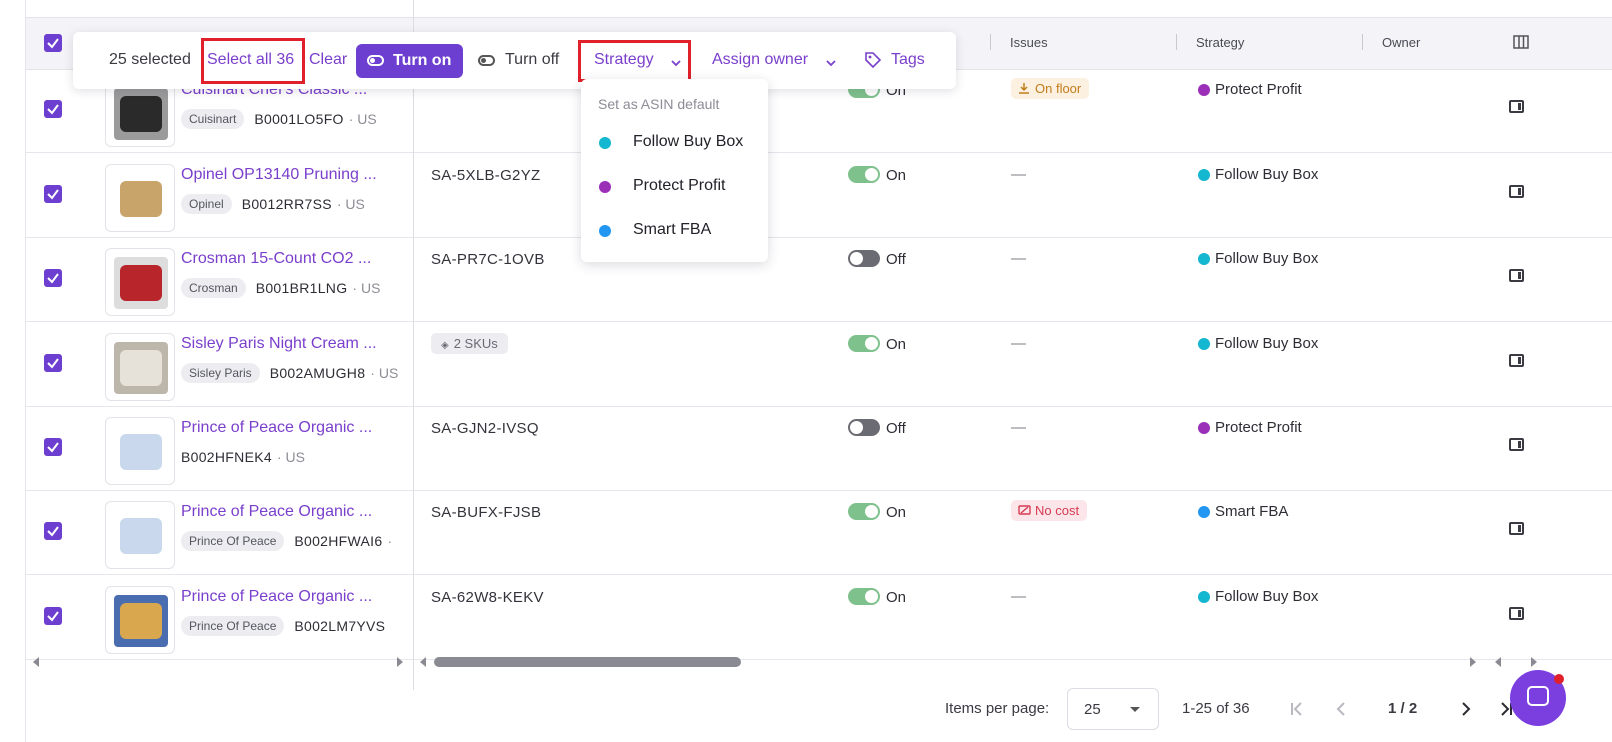 This screenshot has height=742, width=1612. I want to click on product-meta: Crosman B001BR1LNG · US, so click(297, 288).